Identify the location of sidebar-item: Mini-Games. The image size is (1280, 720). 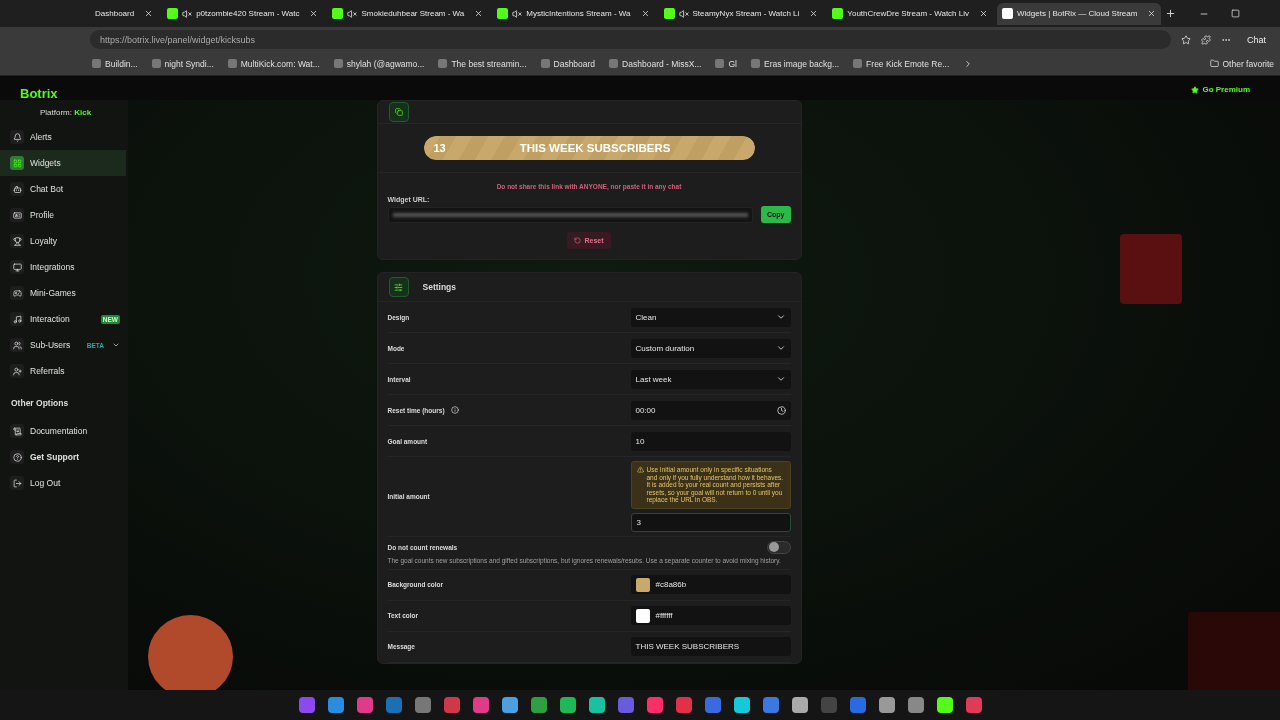
(63, 293).